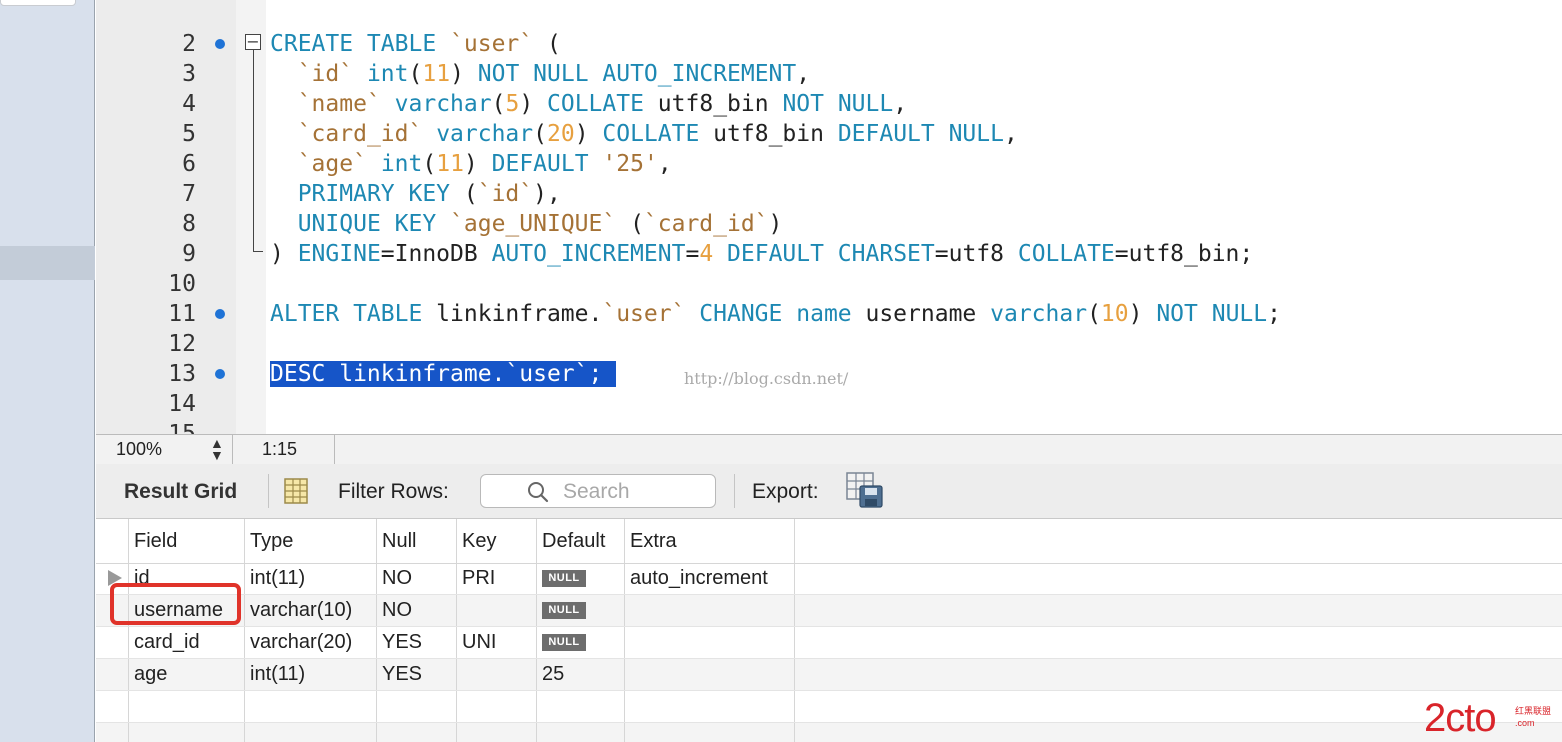 The image size is (1562, 742). I want to click on username-highlight-annotation, so click(175, 604).